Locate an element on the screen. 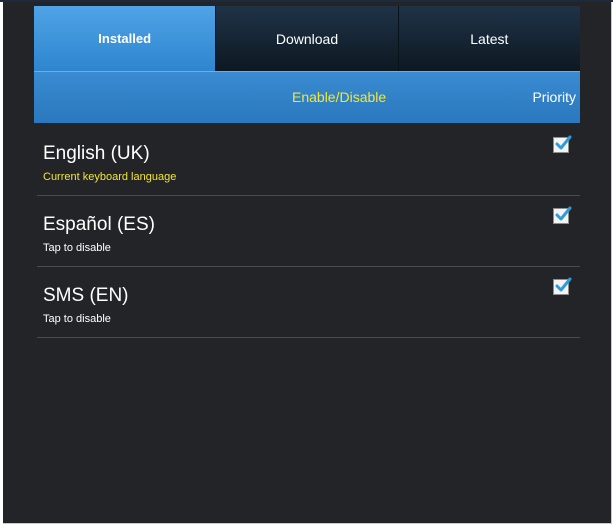 This screenshot has width=613, height=525. language-item-espanol-es: Español (ES) Tap to disable is located at coordinates (308, 231).